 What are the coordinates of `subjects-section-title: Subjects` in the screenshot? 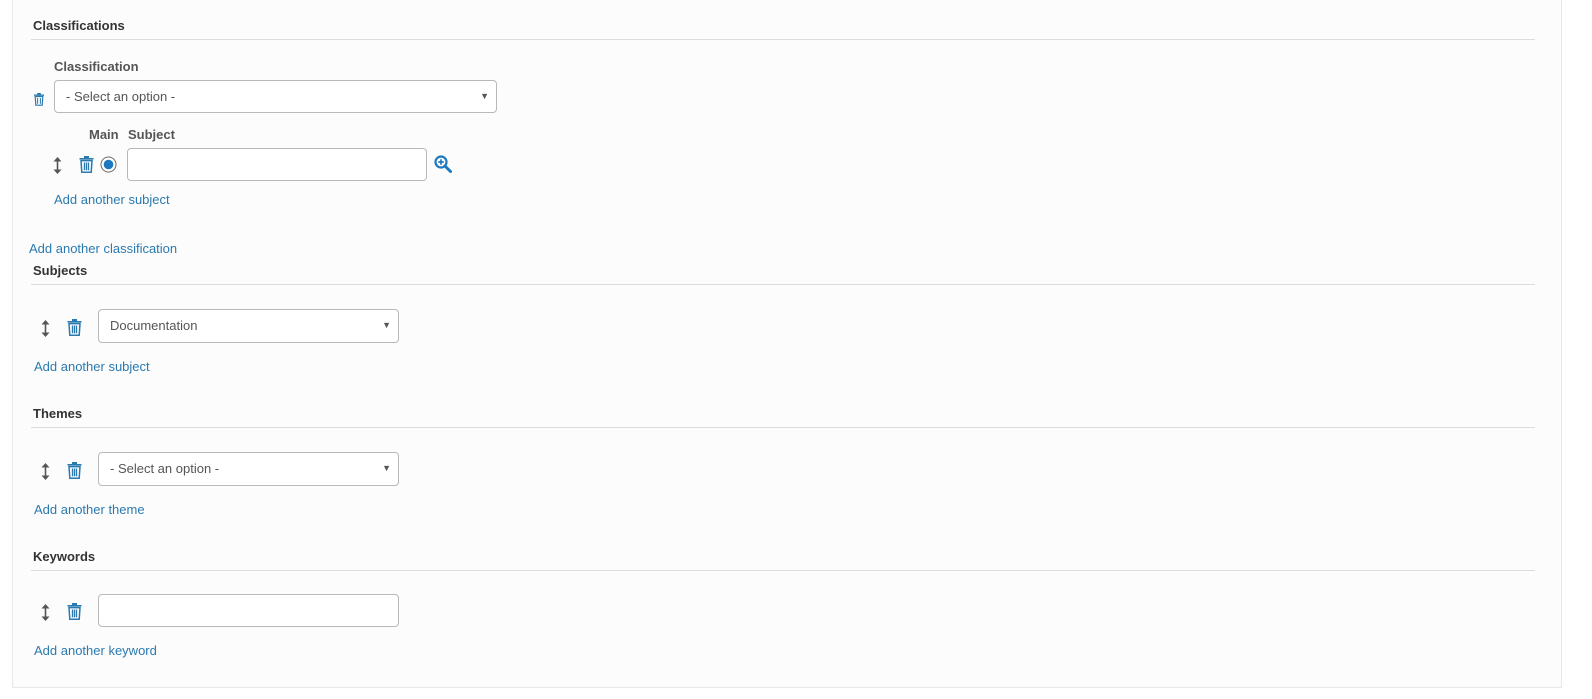 It's located at (60, 270).